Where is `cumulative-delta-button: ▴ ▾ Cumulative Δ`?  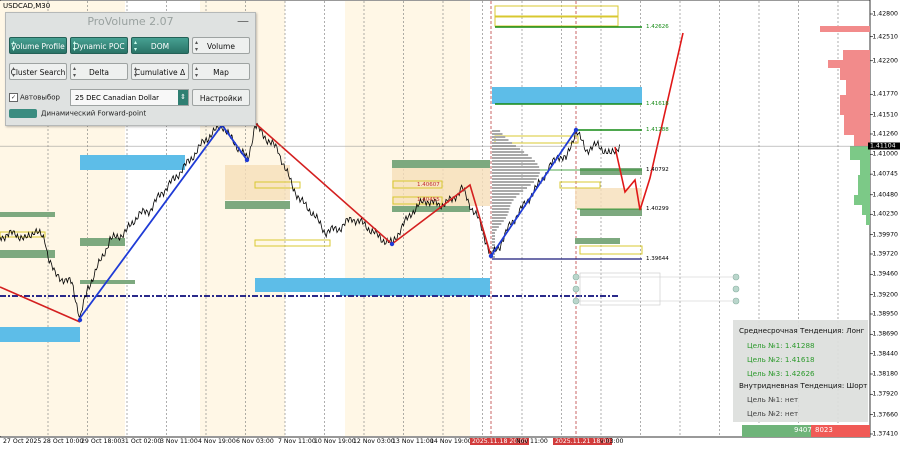 cumulative-delta-button: ▴ ▾ Cumulative Δ is located at coordinates (160, 71).